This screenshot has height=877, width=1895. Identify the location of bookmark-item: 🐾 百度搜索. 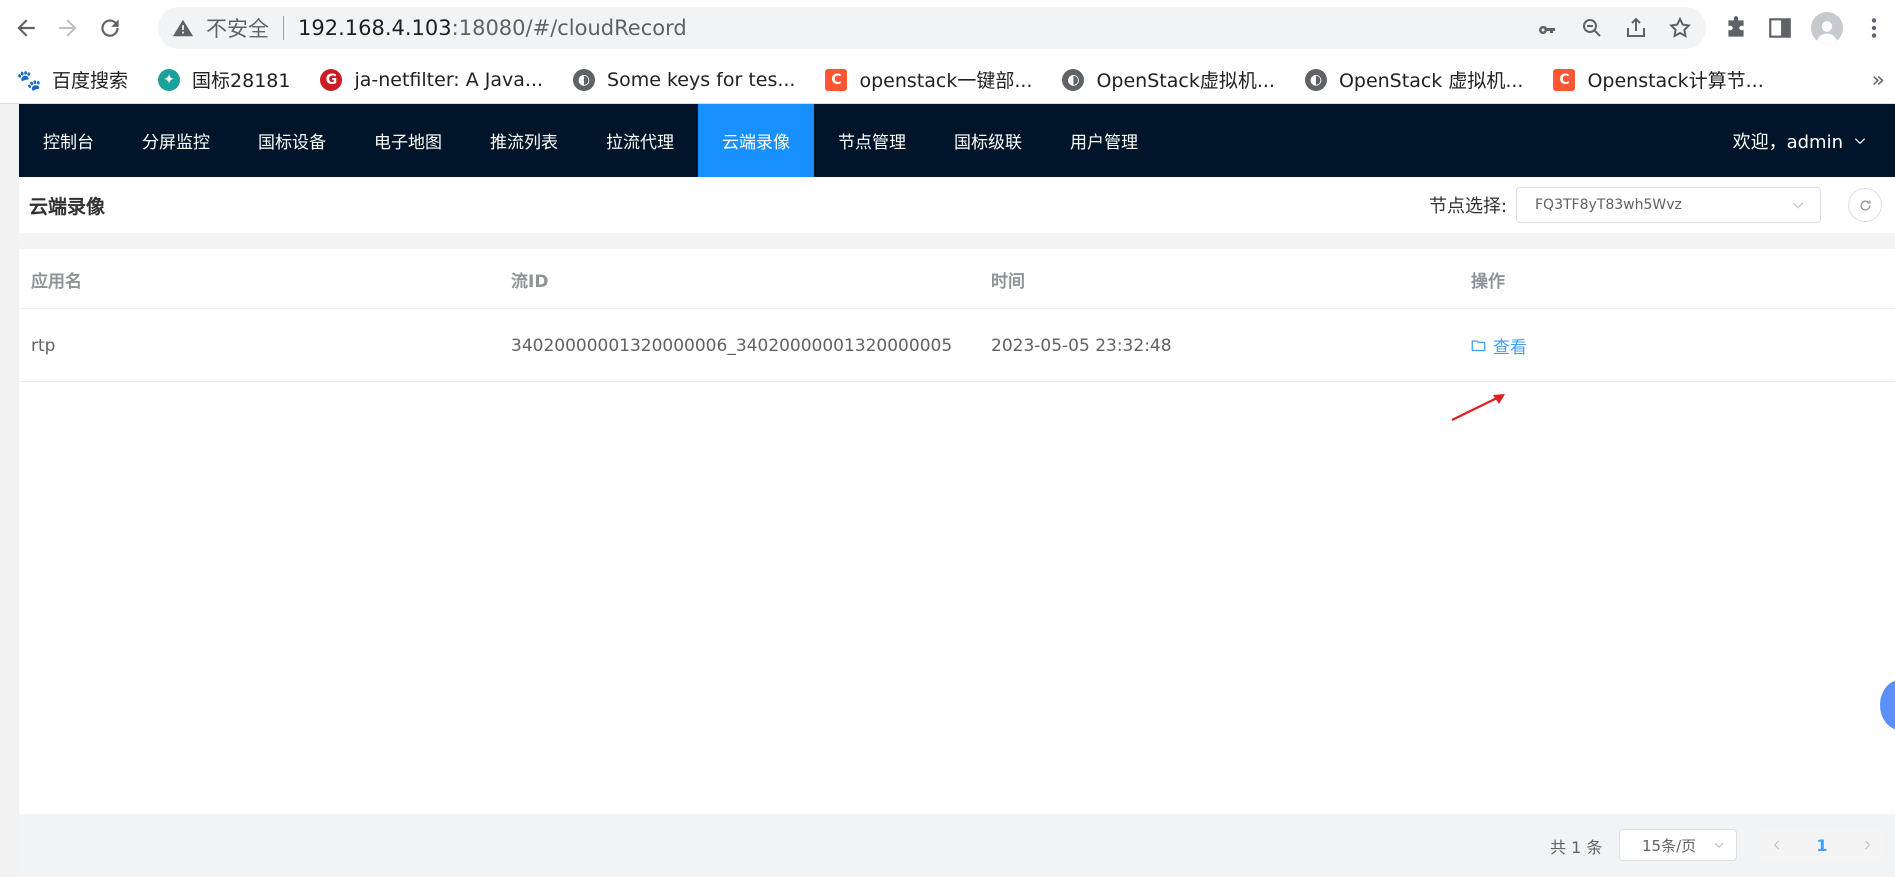
(72, 79).